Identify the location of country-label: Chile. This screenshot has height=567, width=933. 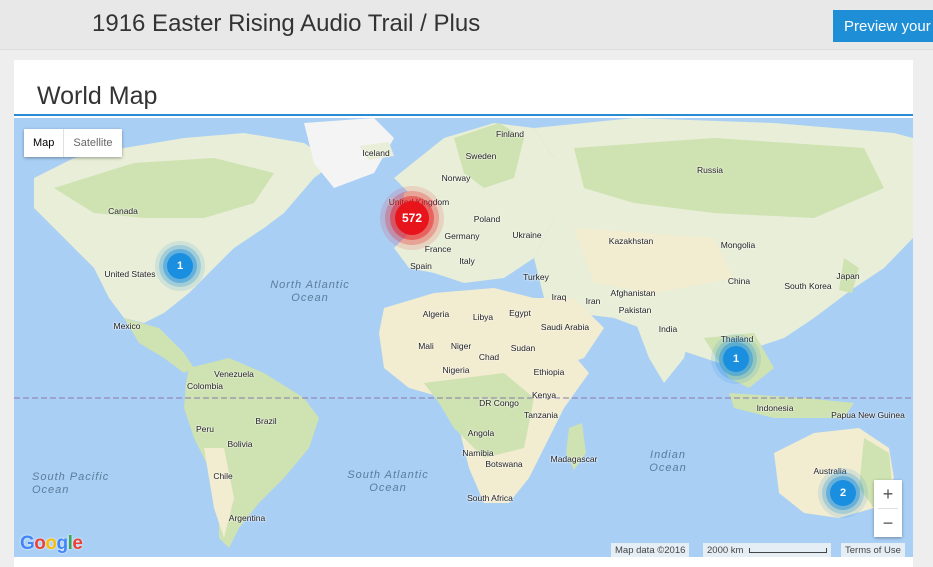
(223, 476).